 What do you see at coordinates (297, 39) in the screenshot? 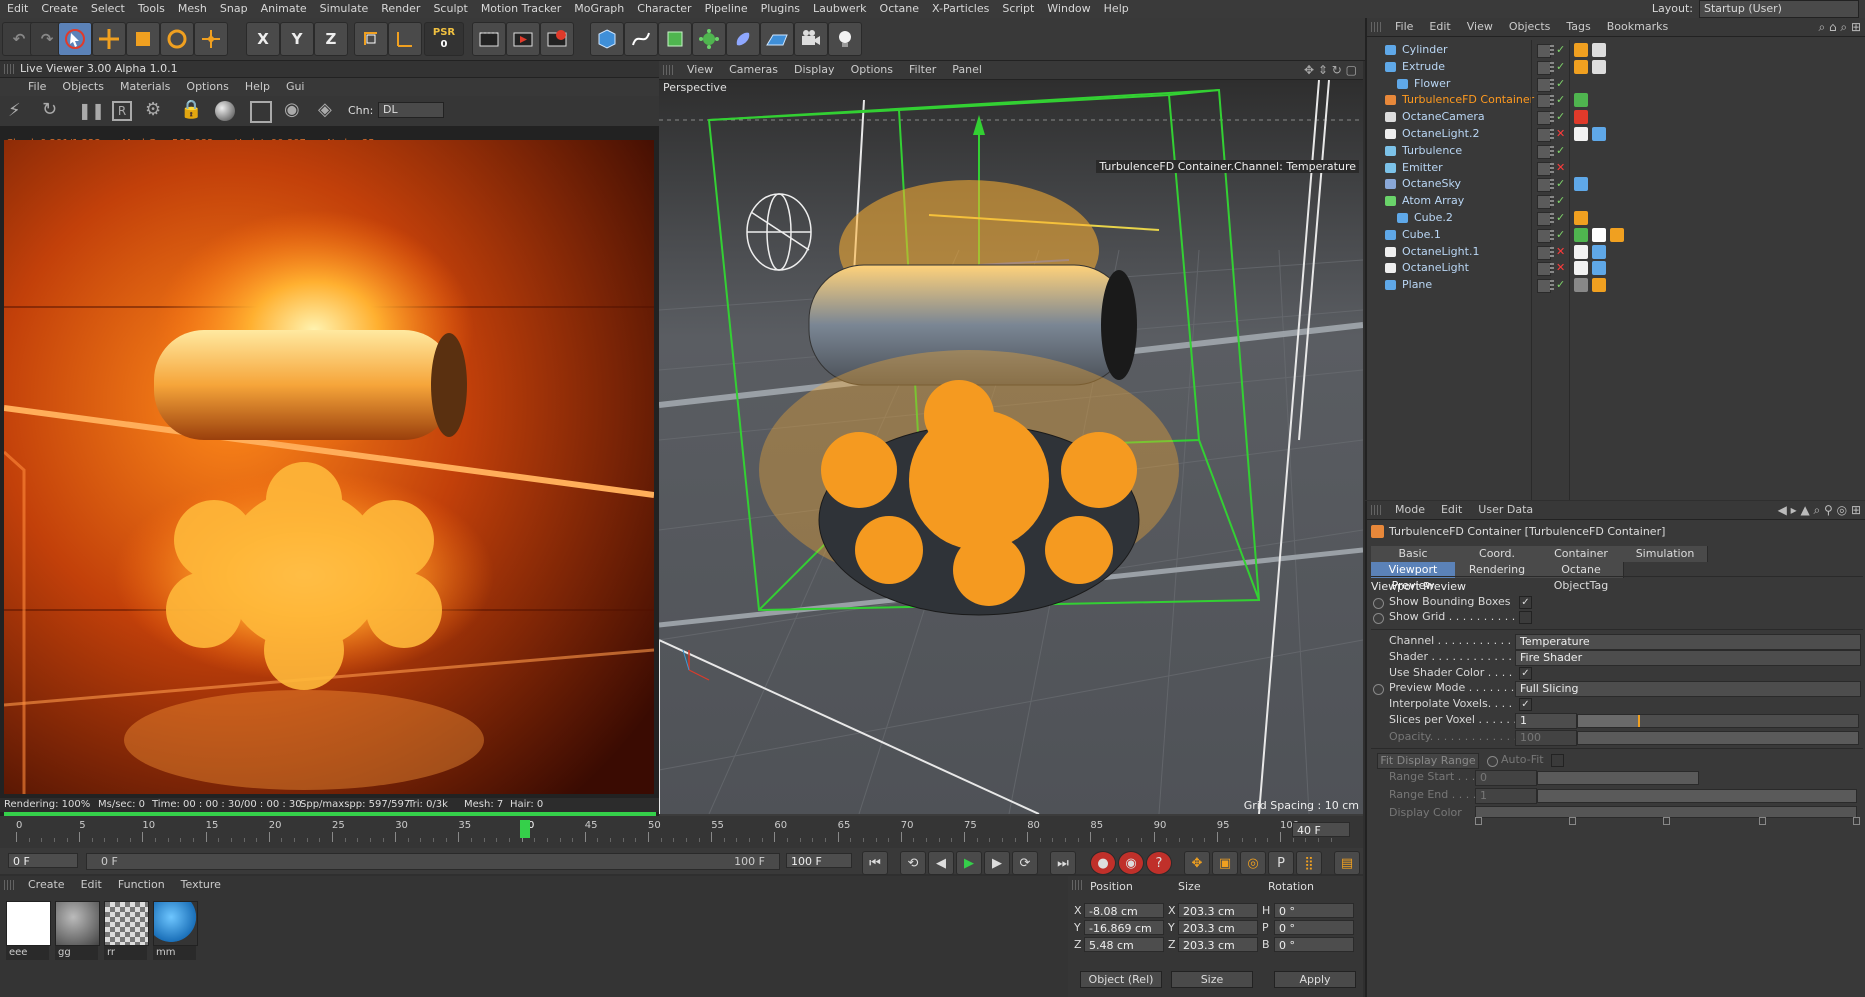
I see `y-axis-lock-button: Y` at bounding box center [297, 39].